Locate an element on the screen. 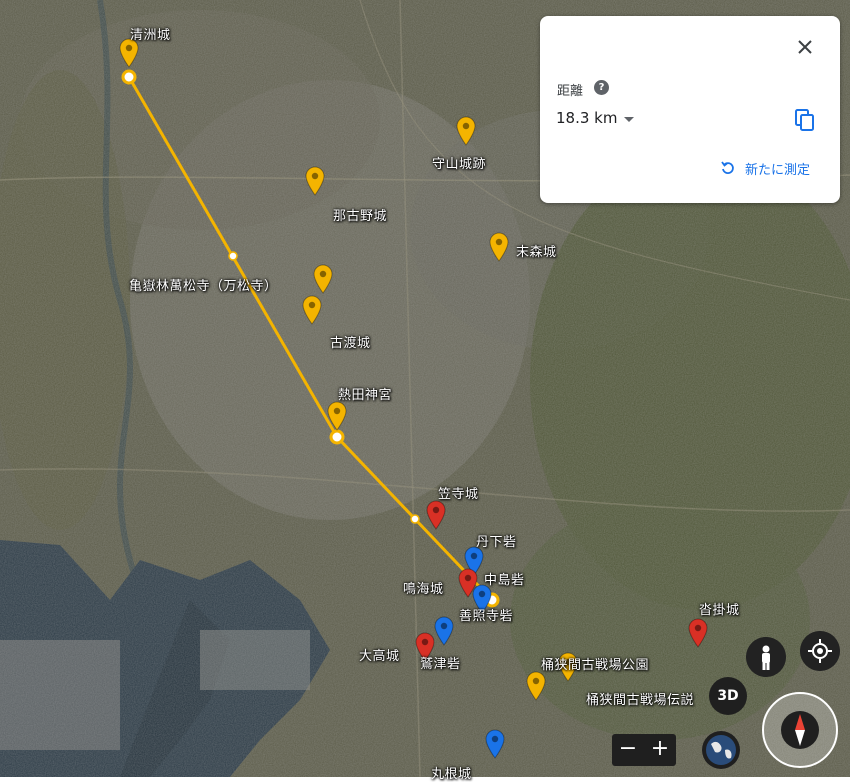 This screenshot has height=782, width=850. place-label: 熱田神宮 is located at coordinates (365, 393).